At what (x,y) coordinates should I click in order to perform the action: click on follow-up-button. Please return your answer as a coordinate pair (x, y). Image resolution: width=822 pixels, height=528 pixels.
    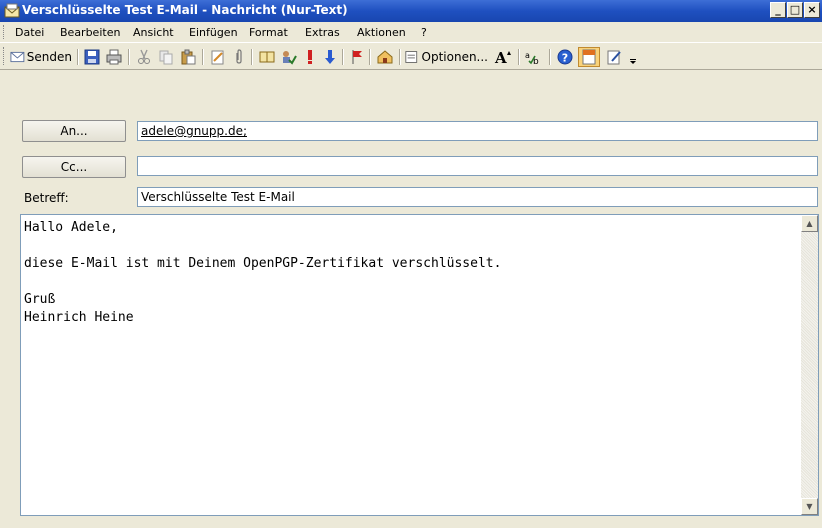
    Looking at the image, I should click on (357, 57).